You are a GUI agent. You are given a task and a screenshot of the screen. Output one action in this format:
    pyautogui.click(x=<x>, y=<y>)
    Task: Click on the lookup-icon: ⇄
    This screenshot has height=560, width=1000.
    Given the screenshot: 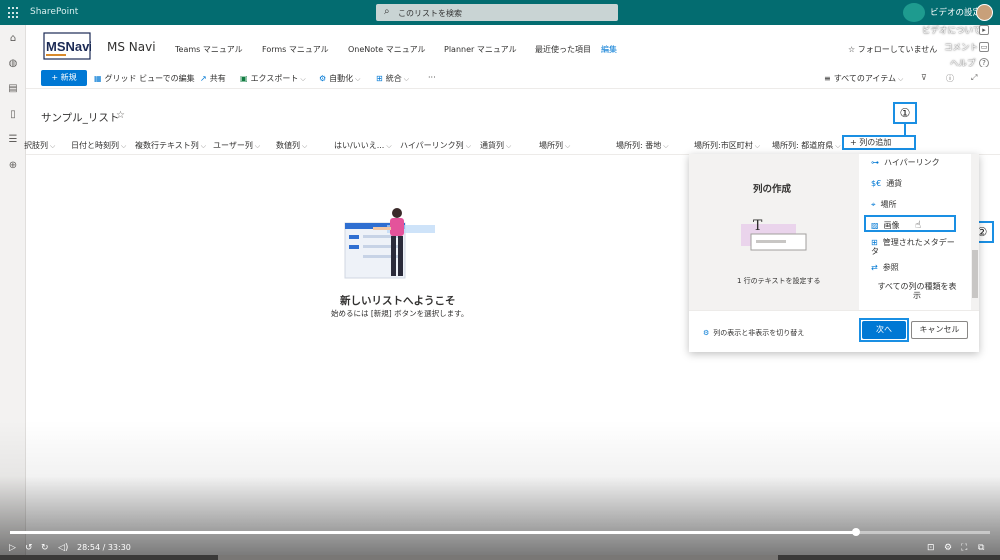 What is the action you would take?
    pyautogui.click(x=874, y=267)
    